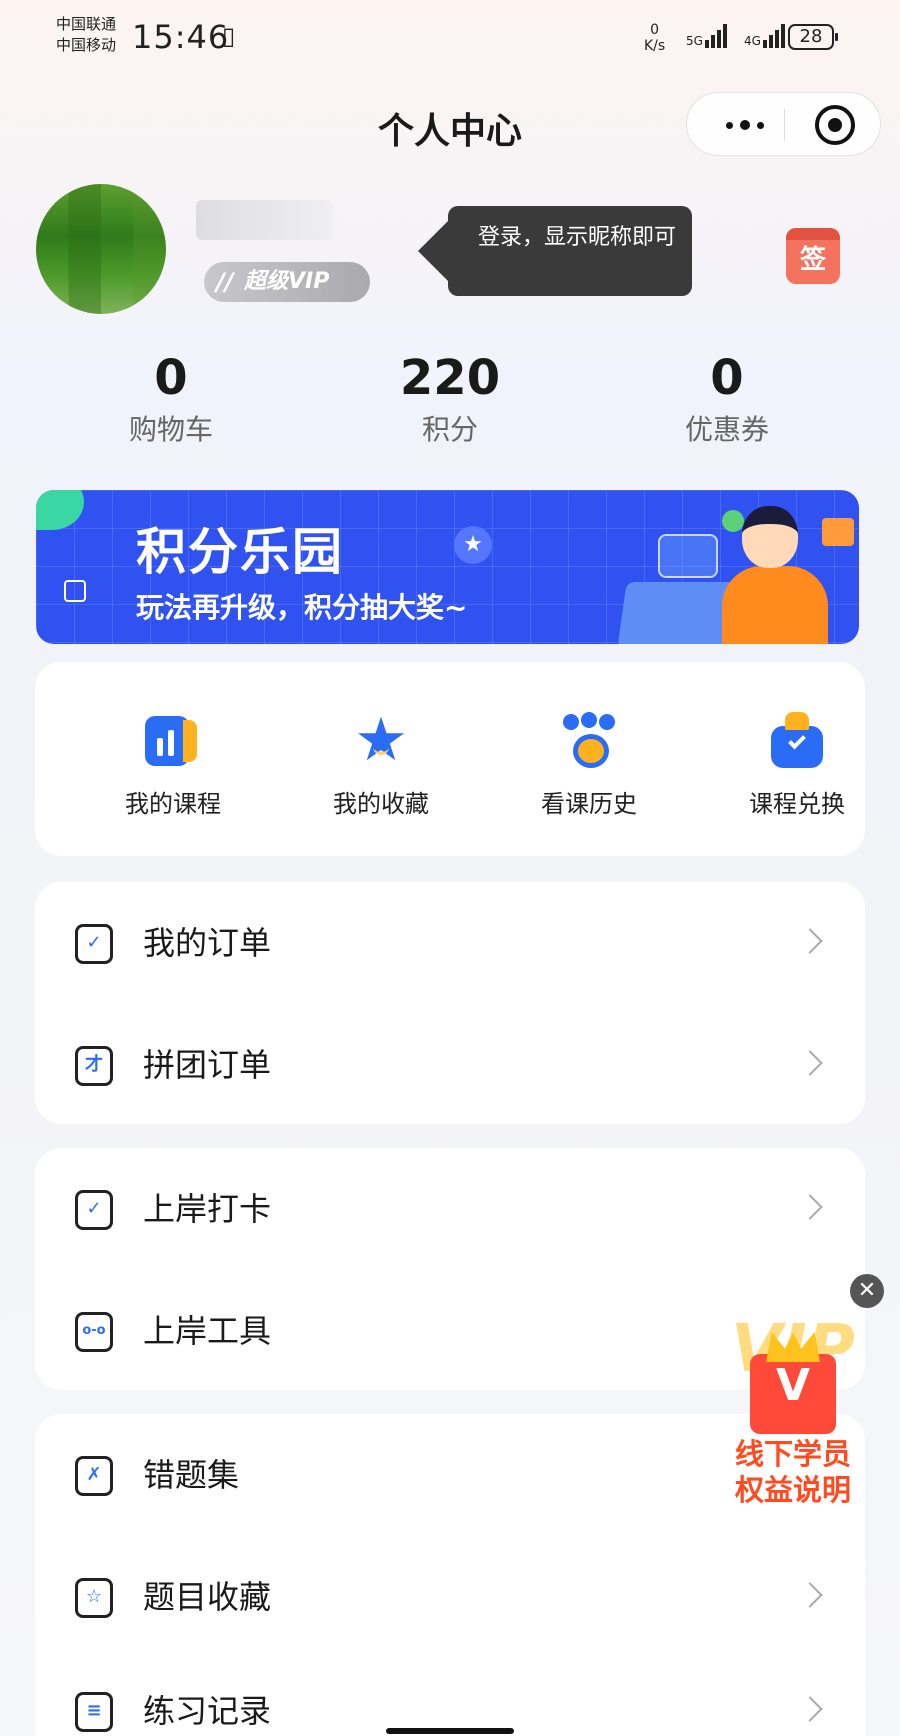  What do you see at coordinates (86, 24) in the screenshot?
I see `carrier-1: 中国联通` at bounding box center [86, 24].